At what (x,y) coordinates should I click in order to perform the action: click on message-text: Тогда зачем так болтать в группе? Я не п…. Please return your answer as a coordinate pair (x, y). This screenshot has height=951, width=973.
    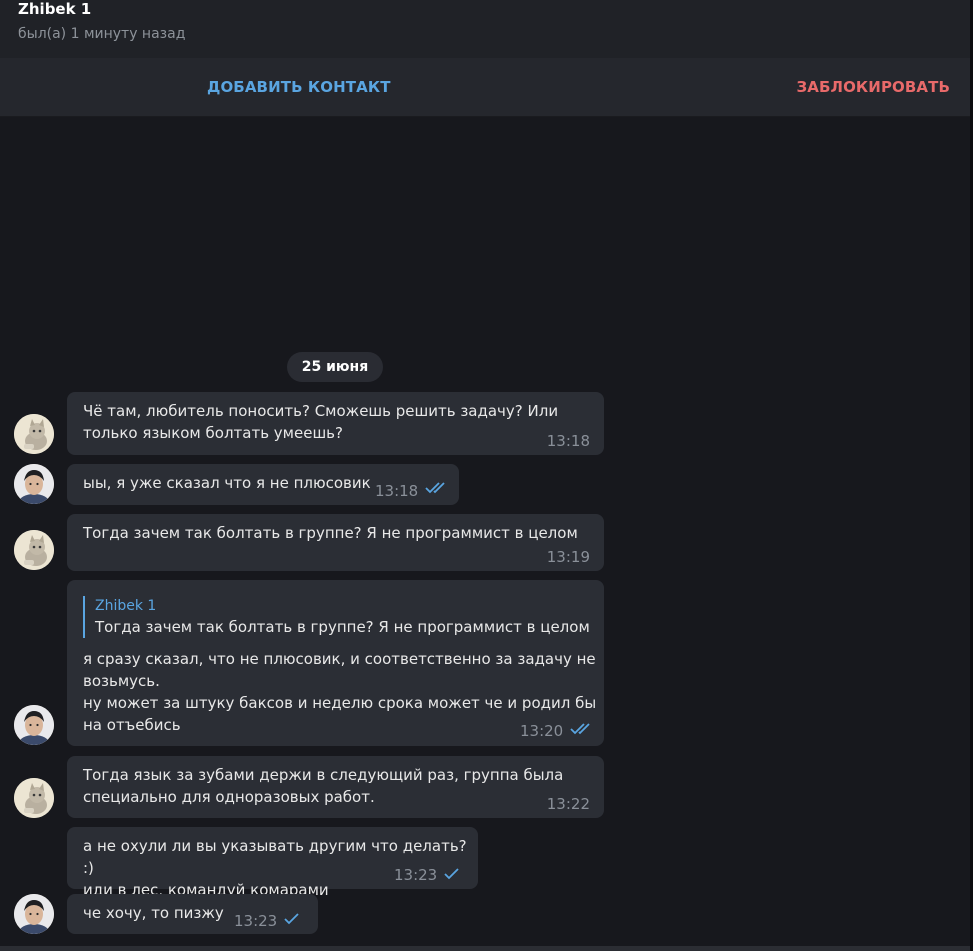
    Looking at the image, I should click on (330, 533).